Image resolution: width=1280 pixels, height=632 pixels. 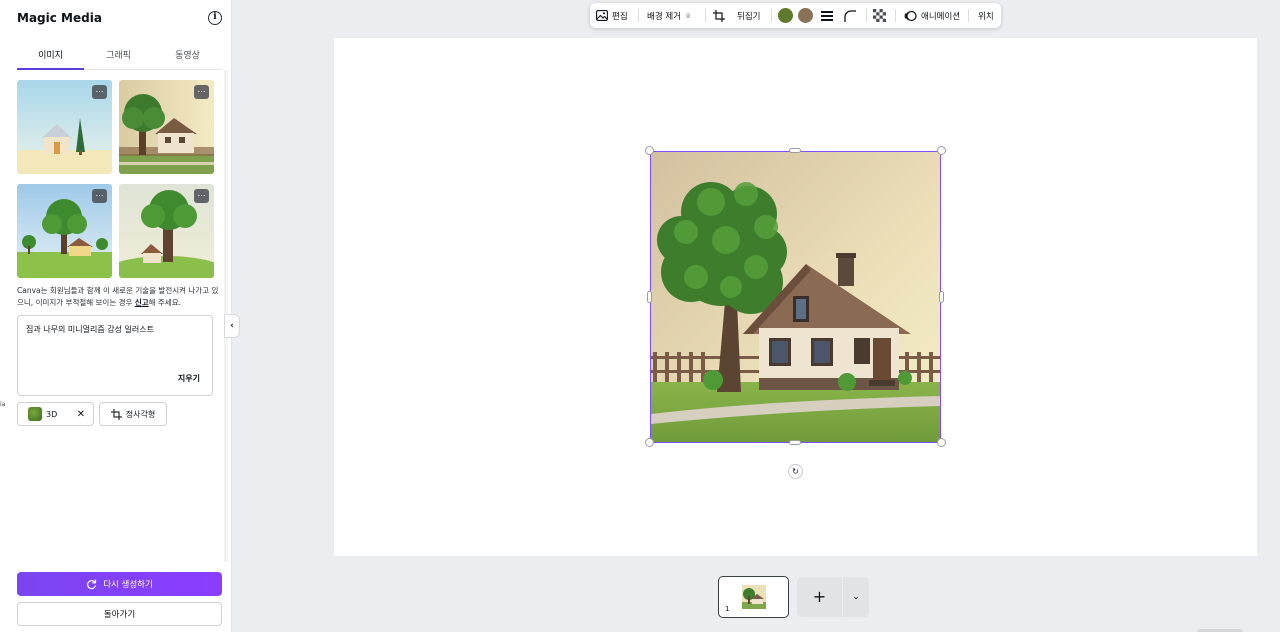 I want to click on animate-button: 애니메이션, so click(x=932, y=15).